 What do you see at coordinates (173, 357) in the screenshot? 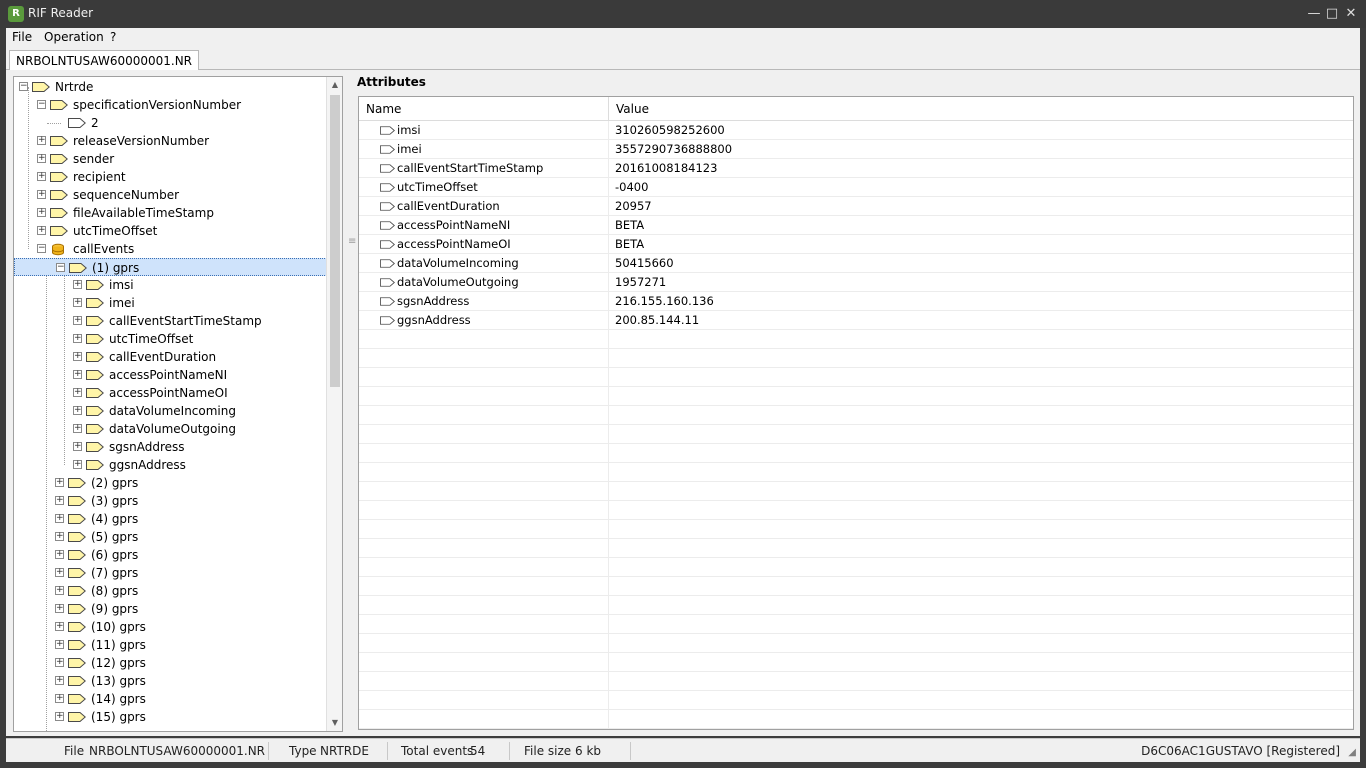
I see `tree-node: + callEventDuration` at bounding box center [173, 357].